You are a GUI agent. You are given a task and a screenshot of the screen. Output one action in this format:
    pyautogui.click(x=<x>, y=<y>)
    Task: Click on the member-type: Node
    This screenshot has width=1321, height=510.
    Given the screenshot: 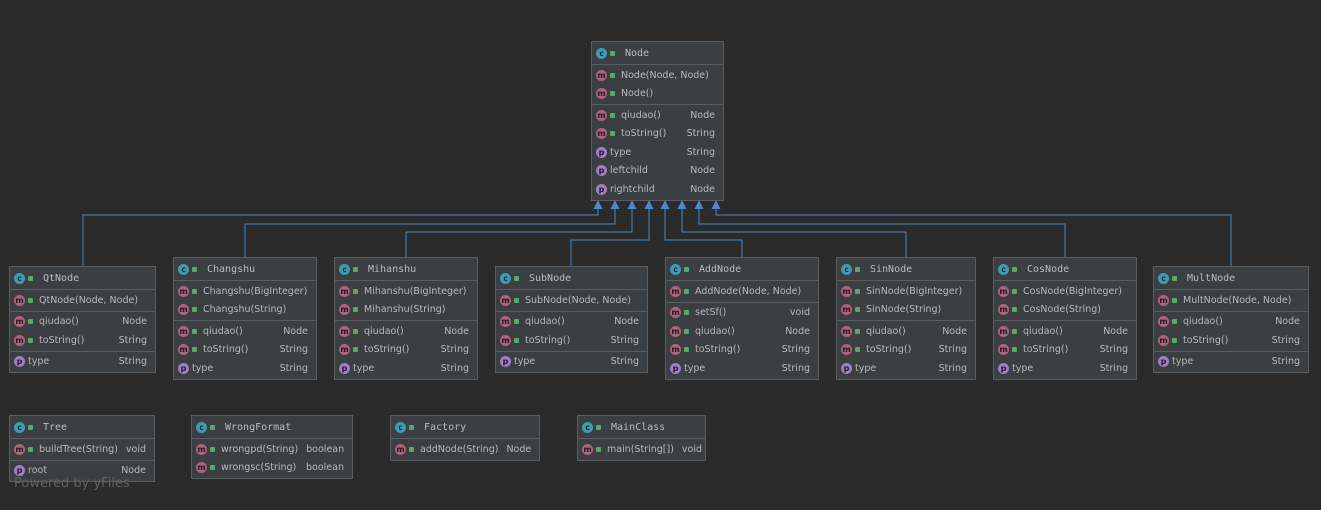 What is the action you would take?
    pyautogui.click(x=626, y=322)
    